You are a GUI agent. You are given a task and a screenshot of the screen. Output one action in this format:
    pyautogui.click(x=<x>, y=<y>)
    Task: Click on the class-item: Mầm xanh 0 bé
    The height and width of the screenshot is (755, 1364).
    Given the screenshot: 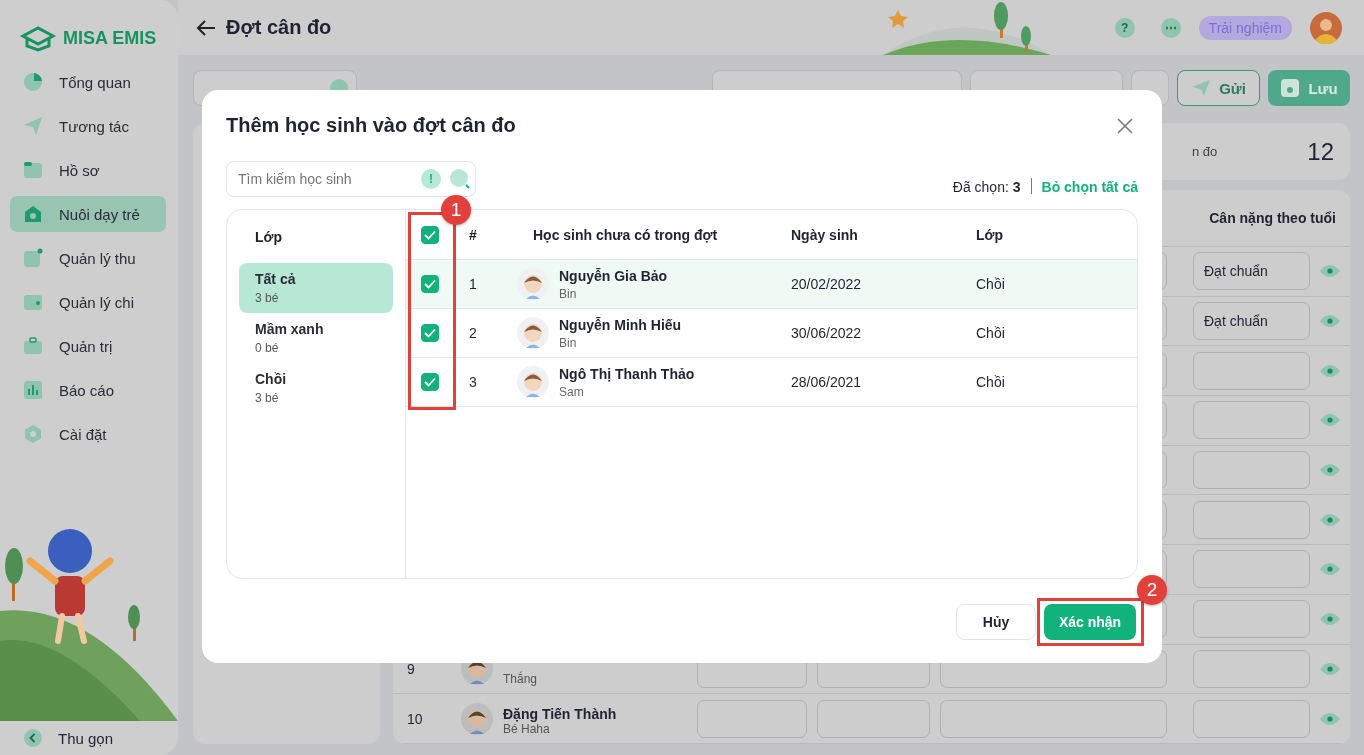 What is the action you would take?
    pyautogui.click(x=316, y=338)
    